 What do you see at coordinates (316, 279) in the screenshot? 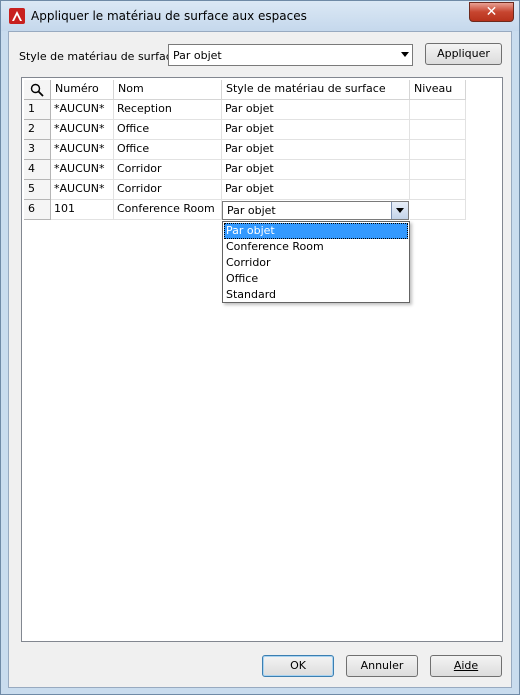
I see `dropdown-option-office: Office` at bounding box center [316, 279].